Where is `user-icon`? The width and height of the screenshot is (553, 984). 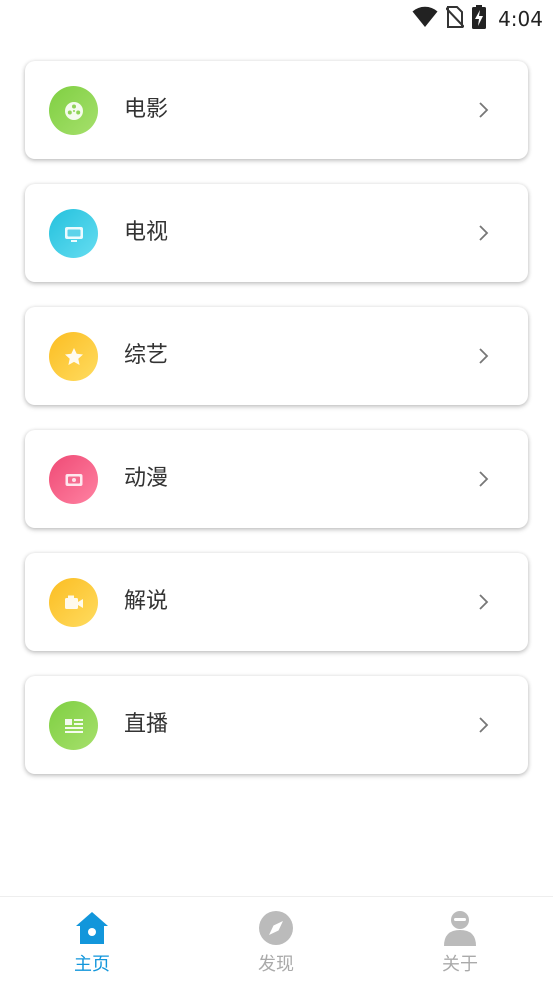 user-icon is located at coordinates (460, 928).